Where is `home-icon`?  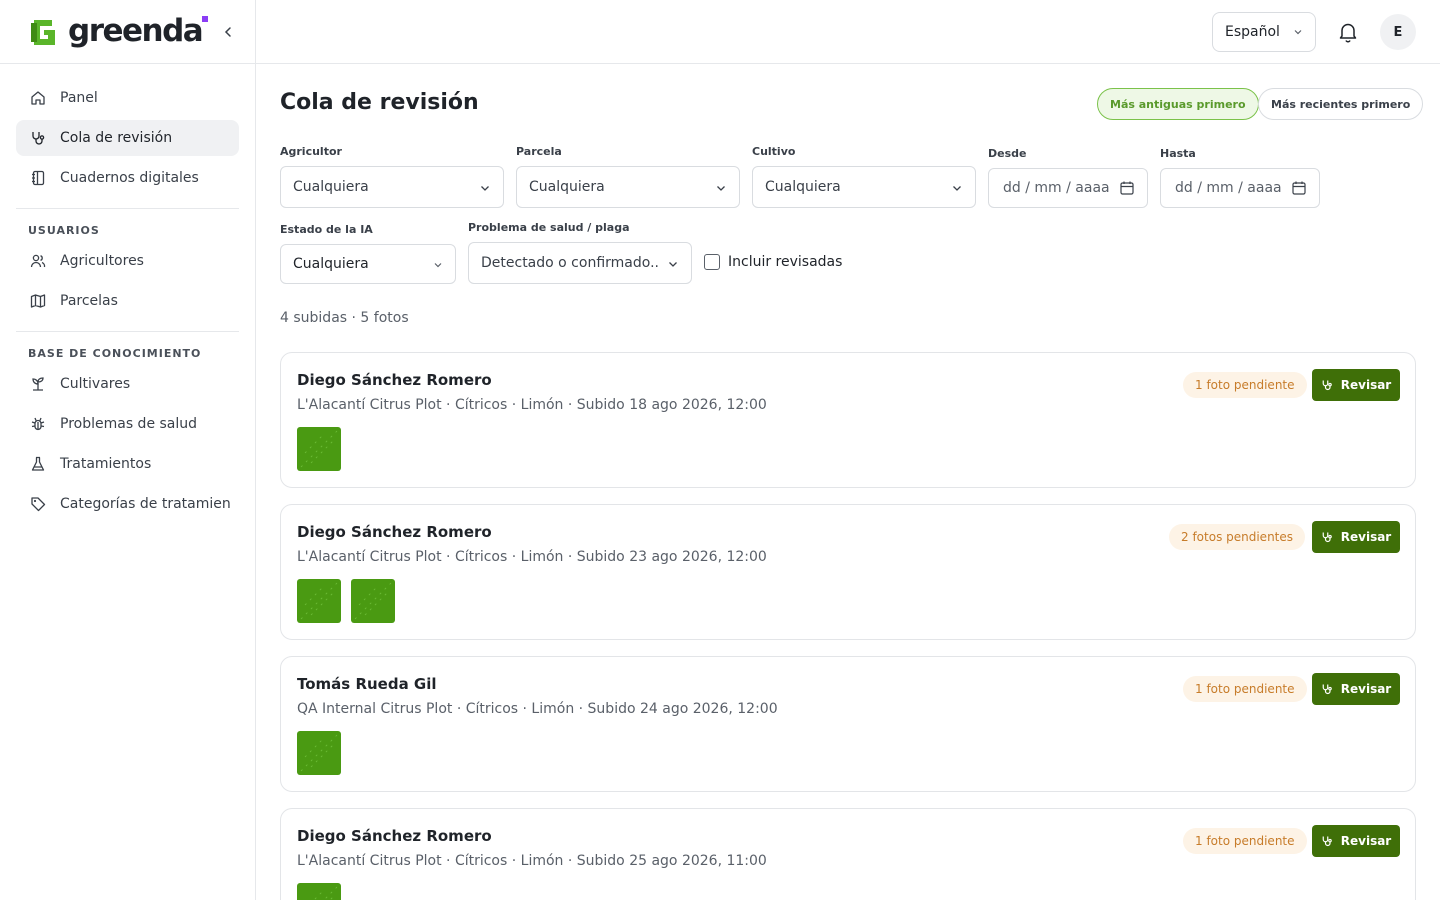
home-icon is located at coordinates (38, 98).